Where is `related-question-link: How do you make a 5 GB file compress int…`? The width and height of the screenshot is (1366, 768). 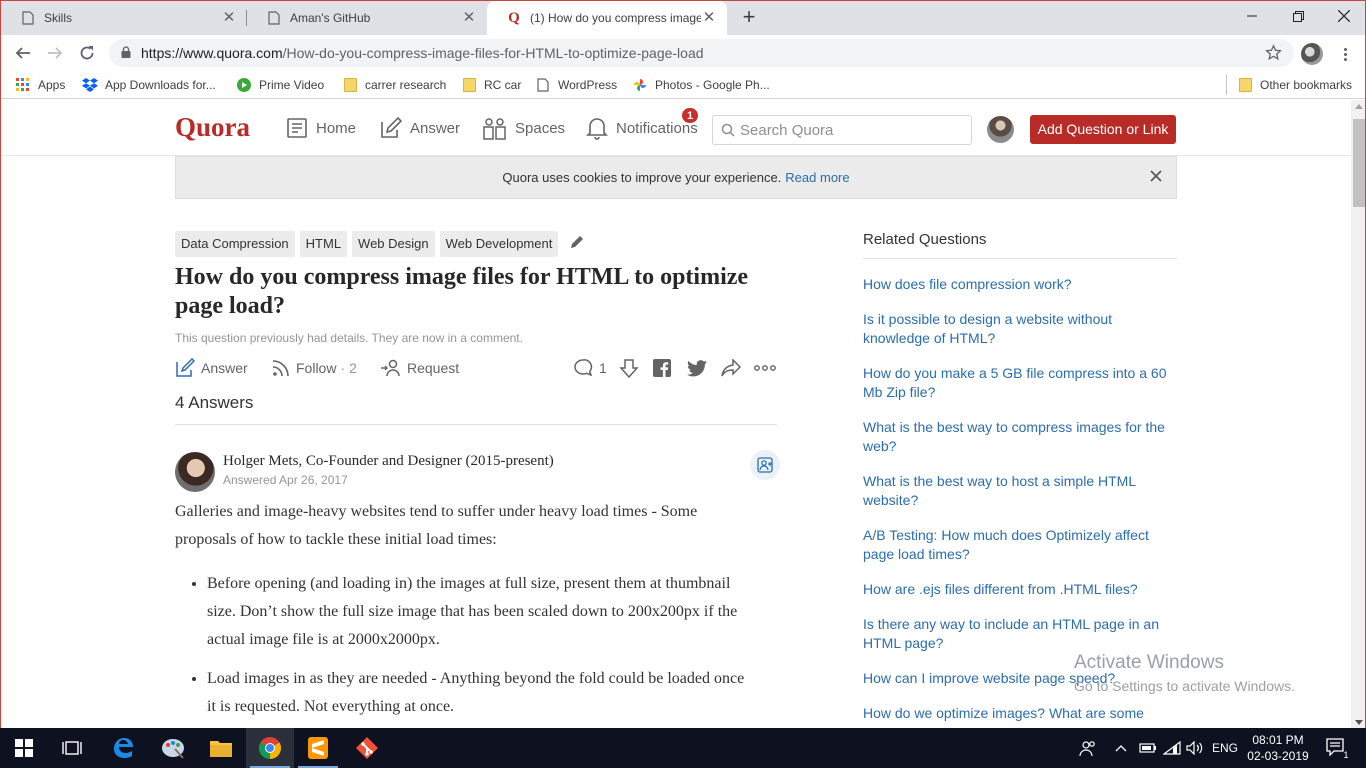
related-question-link: How do you make a 5 GB file compress int… is located at coordinates (1020, 383).